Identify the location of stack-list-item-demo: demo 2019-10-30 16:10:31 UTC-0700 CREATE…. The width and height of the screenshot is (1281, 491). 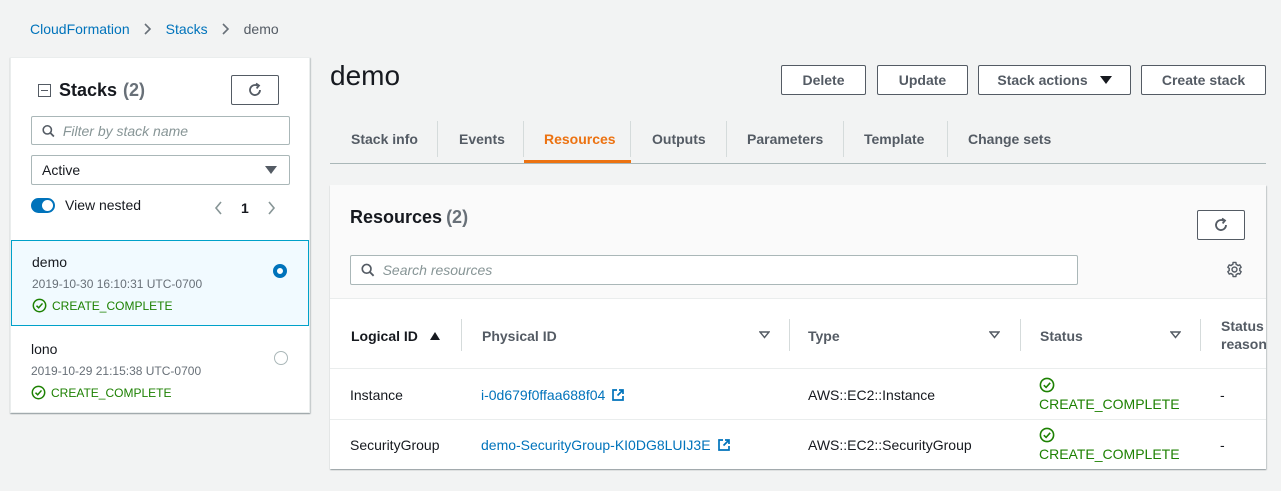
(160, 283).